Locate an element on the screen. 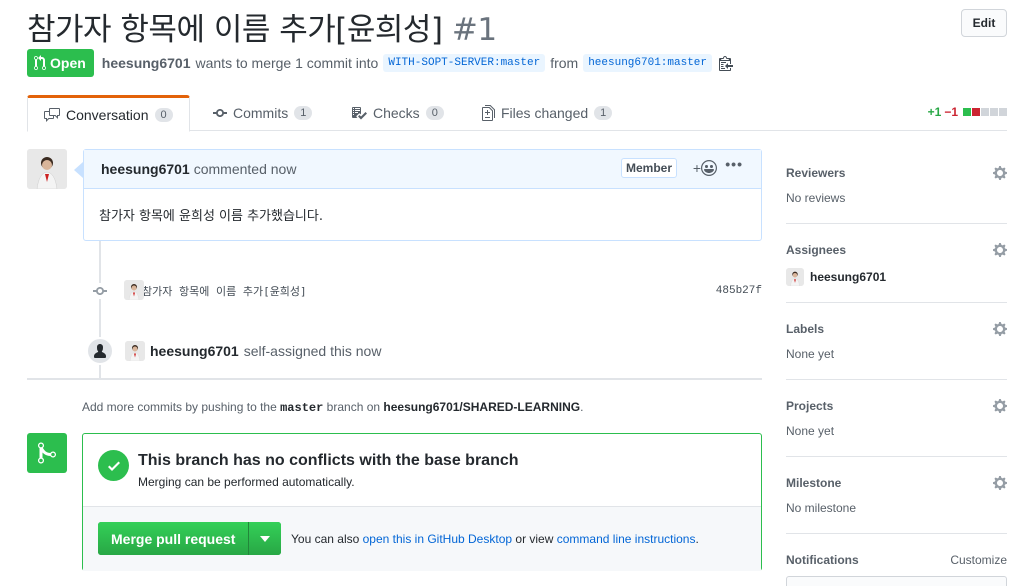 The image size is (1024, 586). from-text: from is located at coordinates (564, 63).